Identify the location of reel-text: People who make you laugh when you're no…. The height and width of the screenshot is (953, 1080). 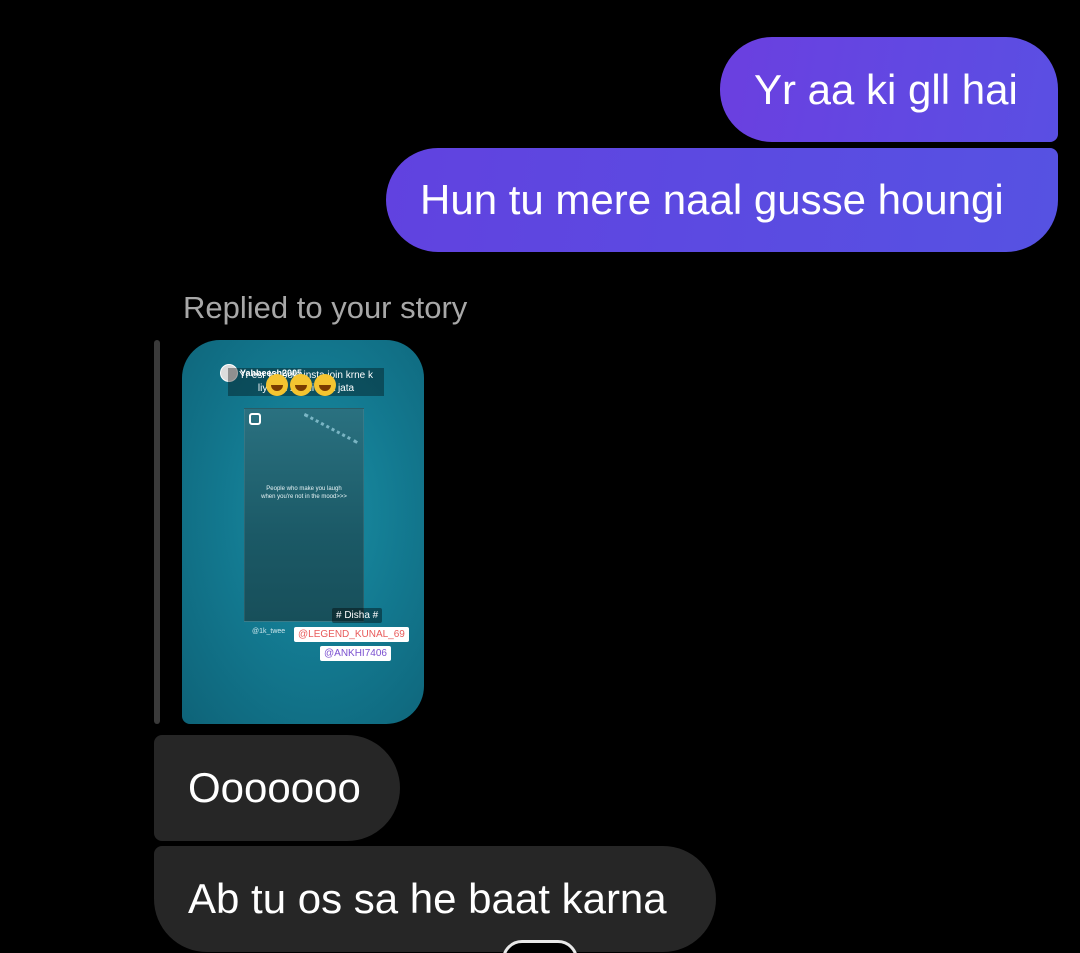
(304, 493).